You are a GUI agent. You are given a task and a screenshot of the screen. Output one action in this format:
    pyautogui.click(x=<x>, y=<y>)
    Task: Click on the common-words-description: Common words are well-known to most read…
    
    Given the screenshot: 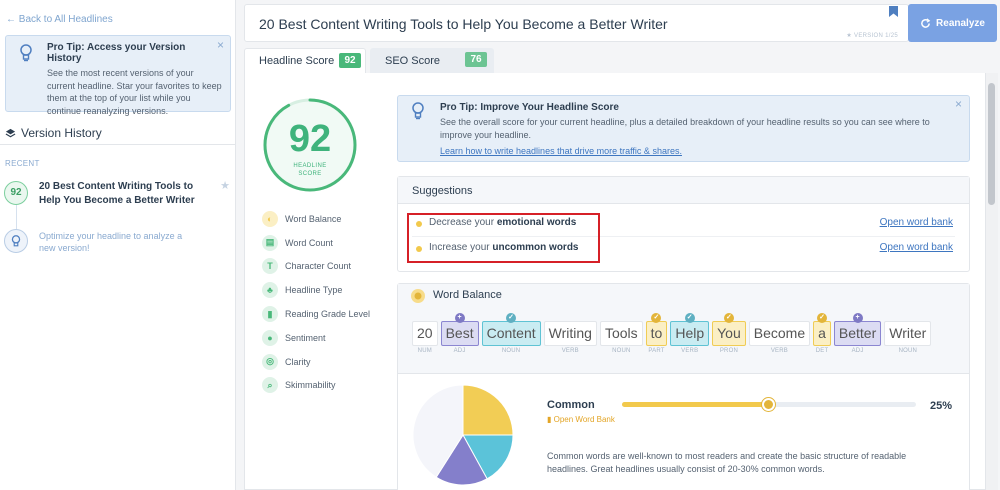 What is the action you would take?
    pyautogui.click(x=727, y=462)
    